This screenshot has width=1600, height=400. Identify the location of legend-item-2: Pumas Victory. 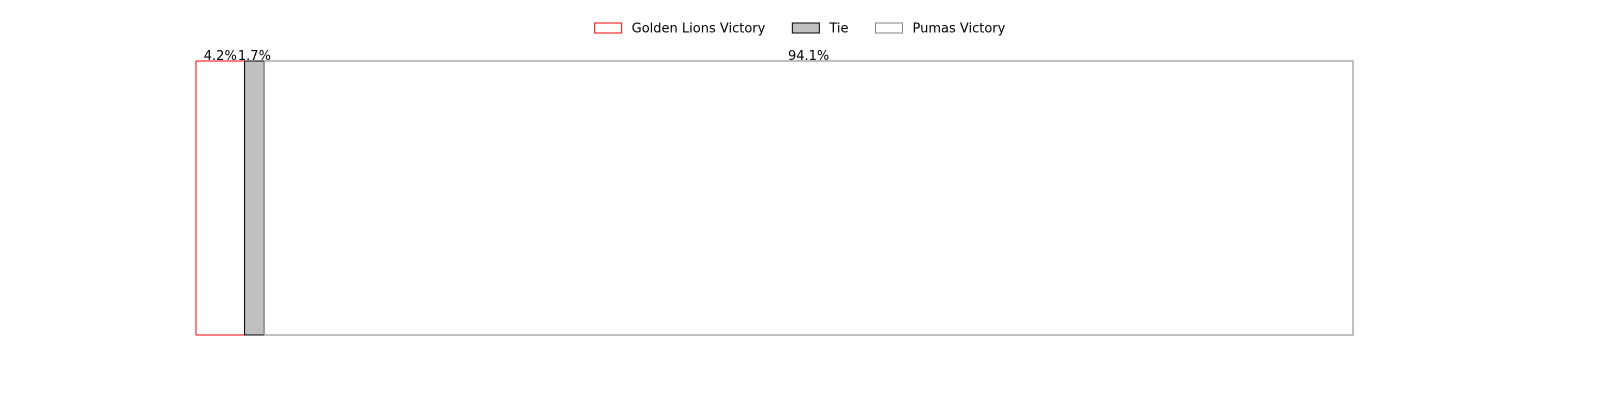
(940, 29).